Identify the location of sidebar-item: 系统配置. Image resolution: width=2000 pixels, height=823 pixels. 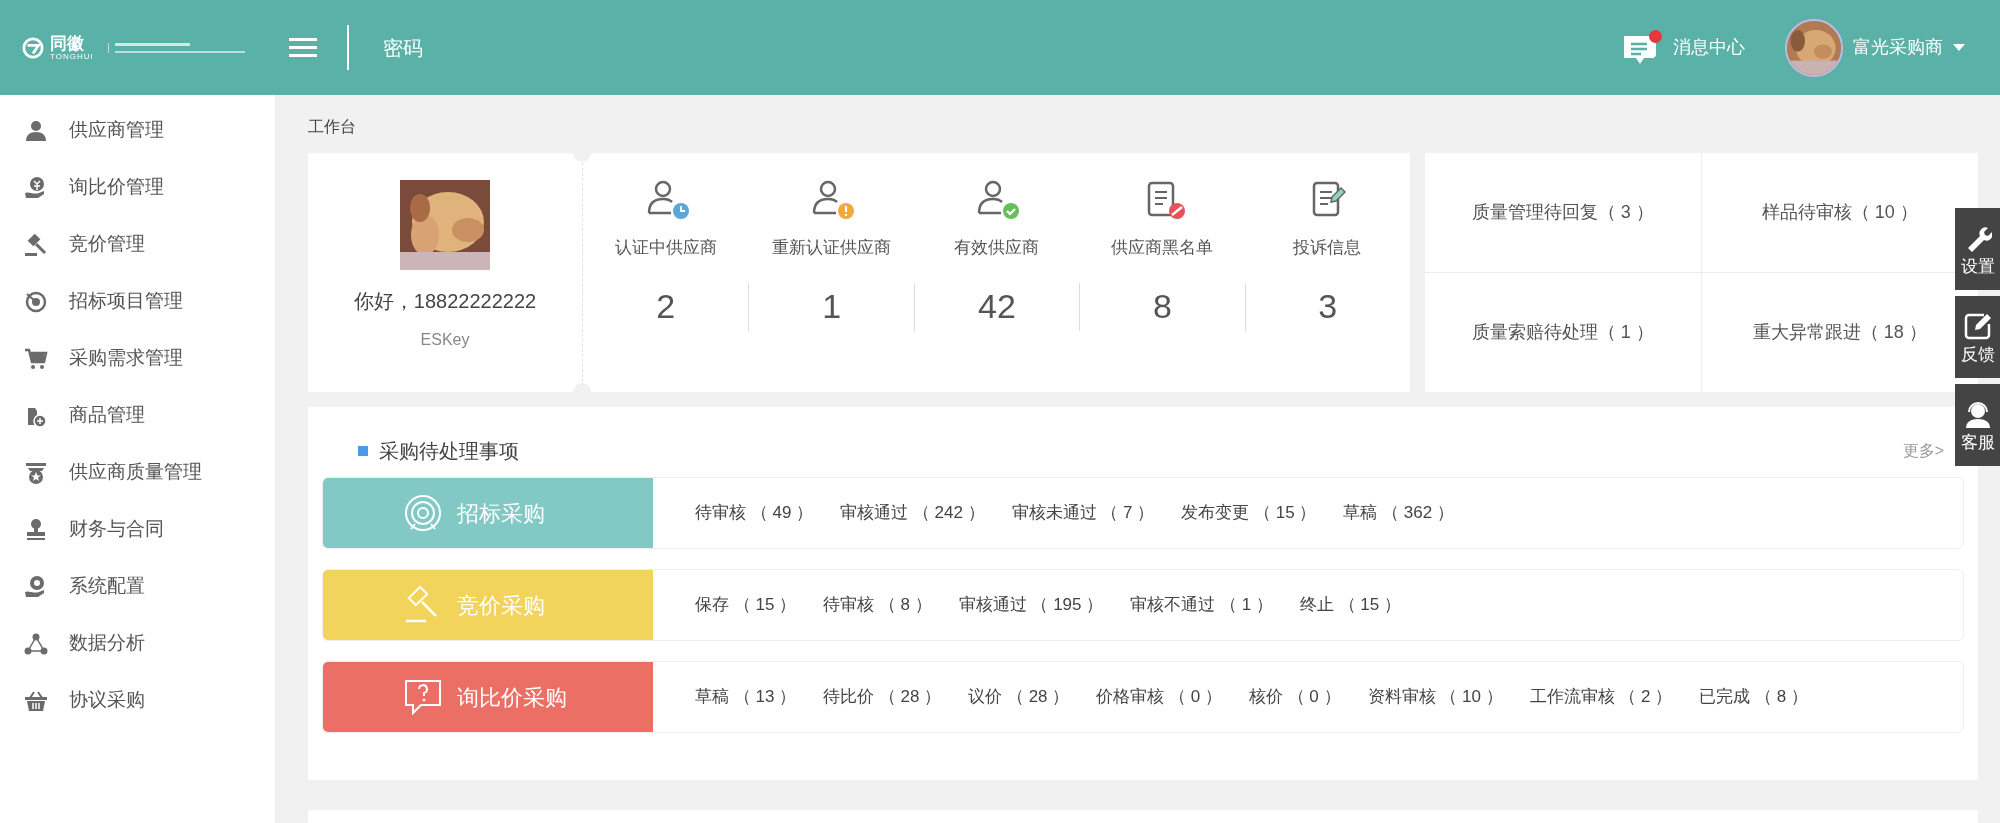
(137, 586).